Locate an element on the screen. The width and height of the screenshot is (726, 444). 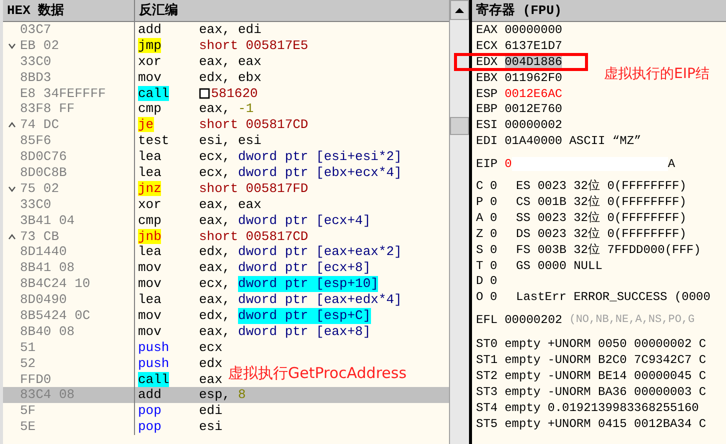
segment-info: GS 0000 NULL is located at coordinates (559, 266).